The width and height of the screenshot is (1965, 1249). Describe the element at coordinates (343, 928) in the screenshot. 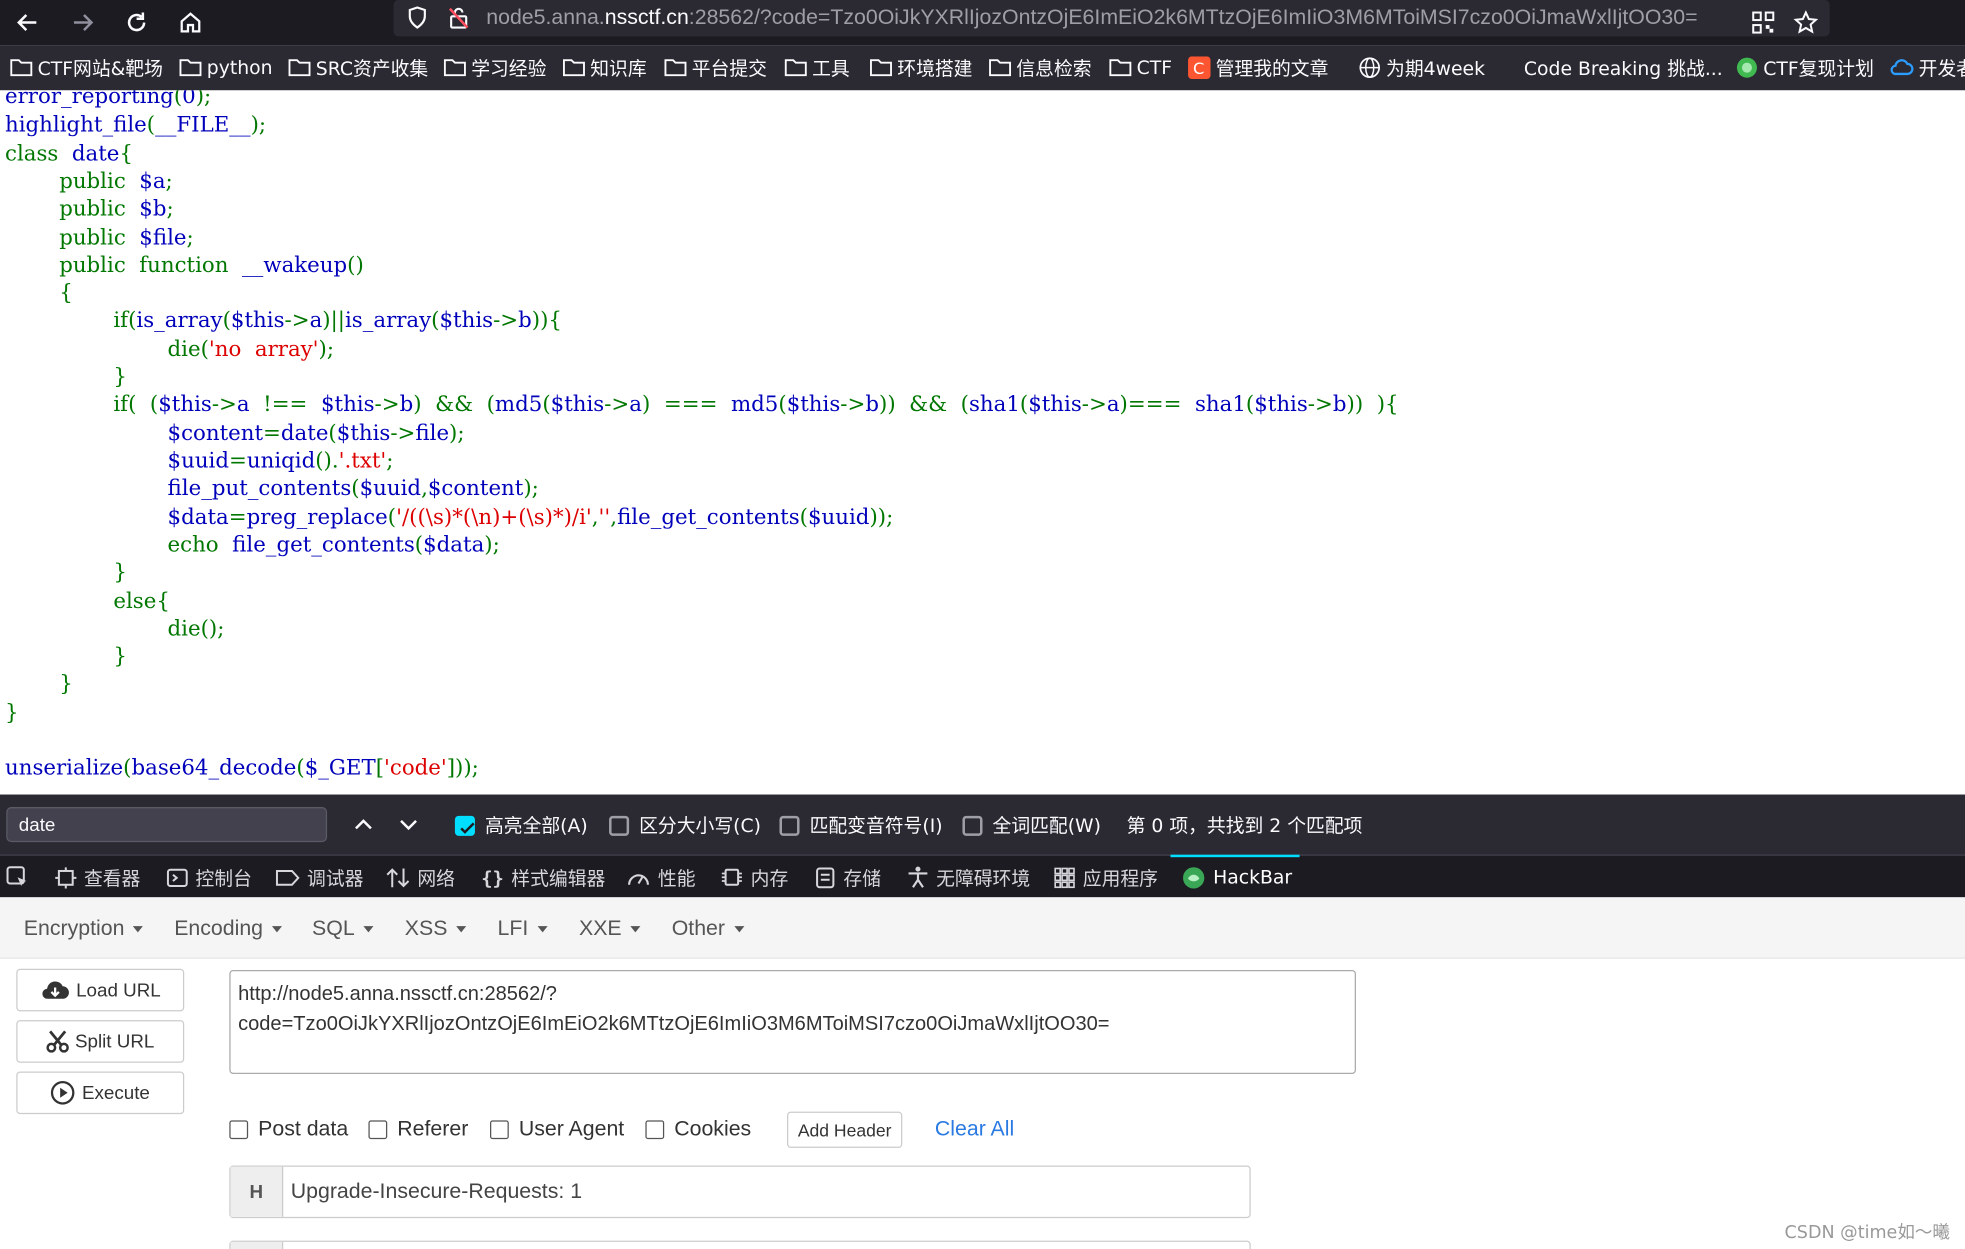

I see `menu-sql: SQL` at that location.